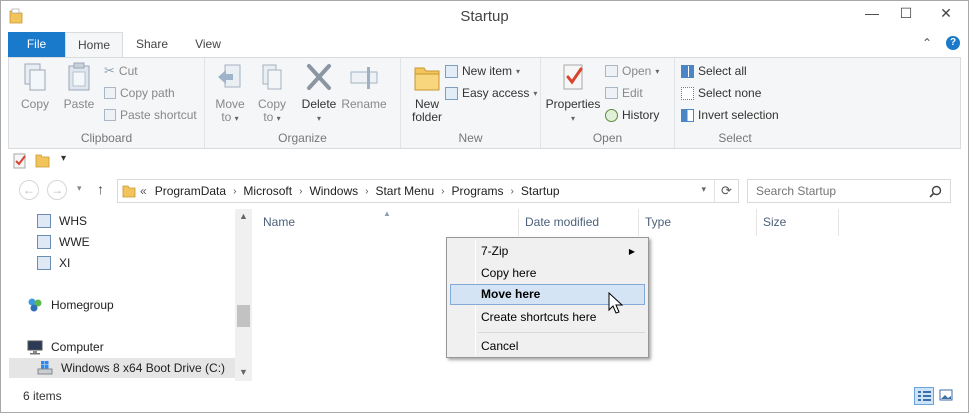 This screenshot has height=413, width=969. What do you see at coordinates (143, 368) in the screenshot?
I see `nav-item-label: Windows 8 x64 Boot Drive (C:)` at bounding box center [143, 368].